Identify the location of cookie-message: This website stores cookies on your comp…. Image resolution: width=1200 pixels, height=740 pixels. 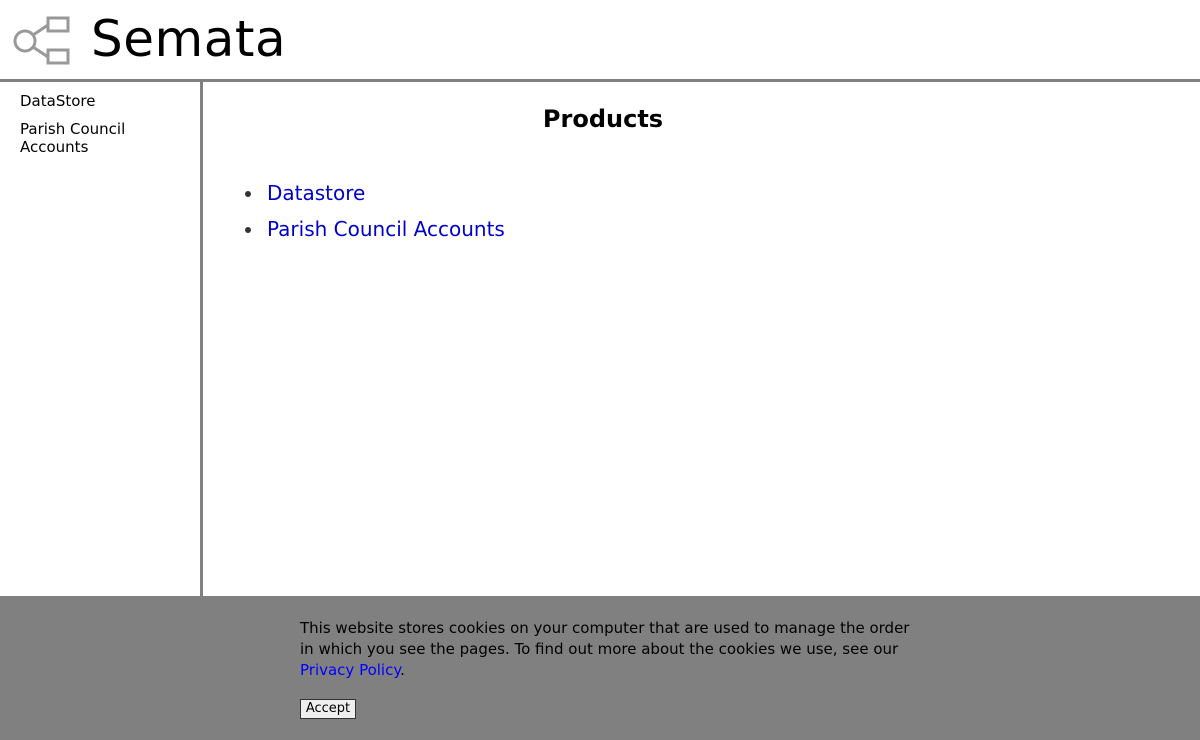
(605, 649).